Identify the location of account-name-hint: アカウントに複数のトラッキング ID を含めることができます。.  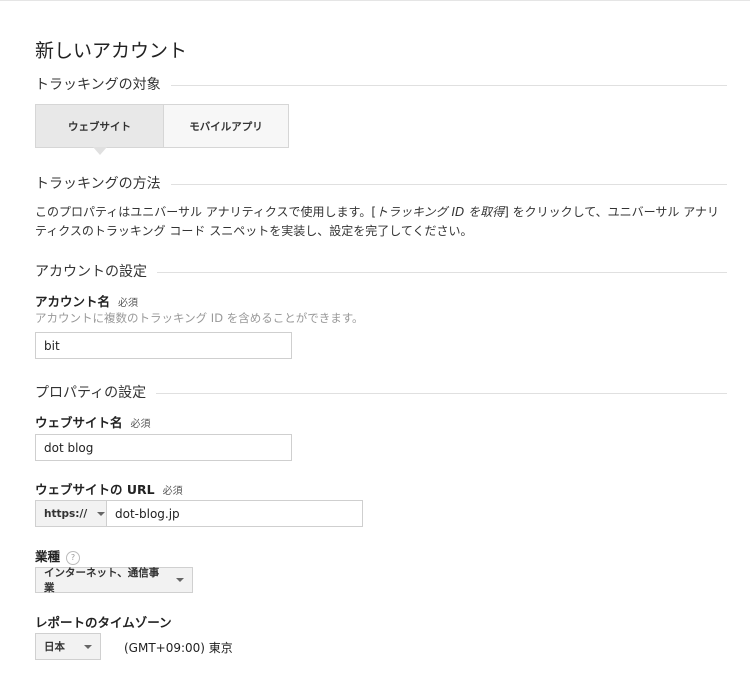
(199, 318).